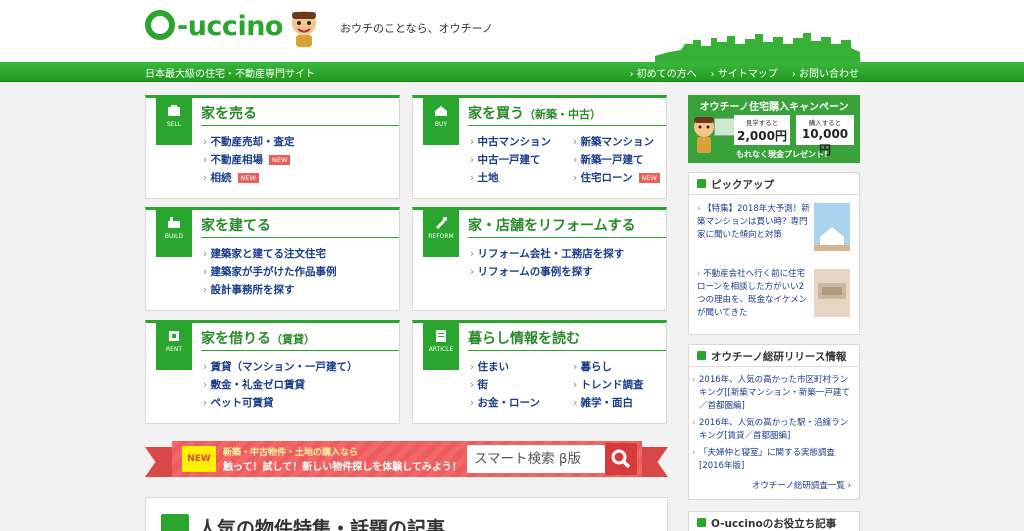 The image size is (1024, 531). Describe the element at coordinates (280, 368) in the screenshot. I see `link-rental: 賃貸（マンション・一戸建て）` at that location.